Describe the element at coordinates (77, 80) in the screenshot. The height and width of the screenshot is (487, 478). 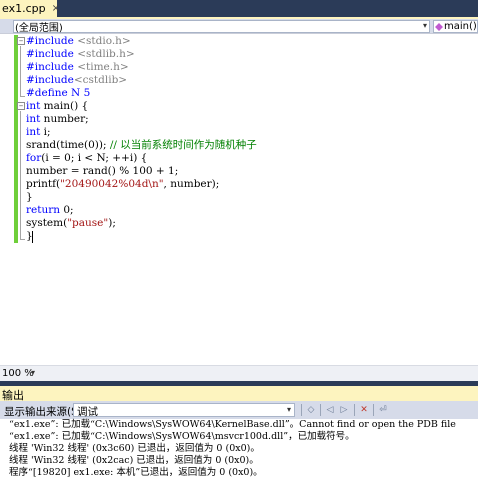
I see `code-line: #include<cstdlib>` at that location.